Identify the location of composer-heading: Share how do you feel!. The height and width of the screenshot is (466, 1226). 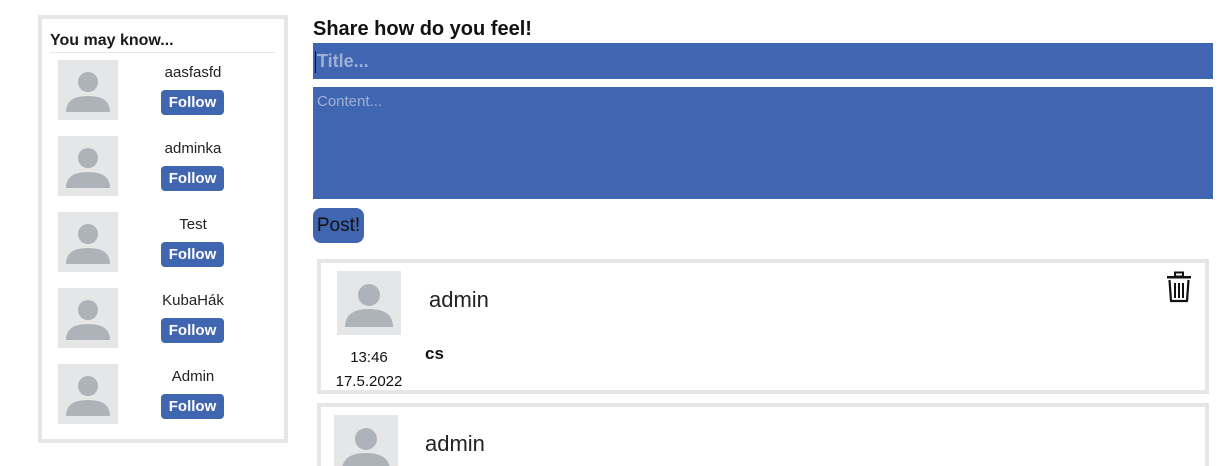
(422, 29).